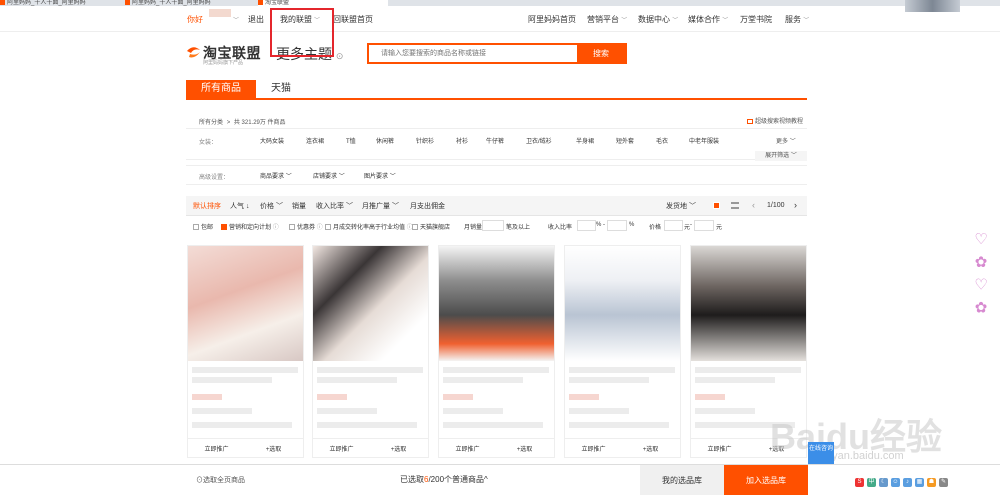  What do you see at coordinates (766, 480) in the screenshot?
I see `add-to-library-button: 加入选品库` at bounding box center [766, 480].